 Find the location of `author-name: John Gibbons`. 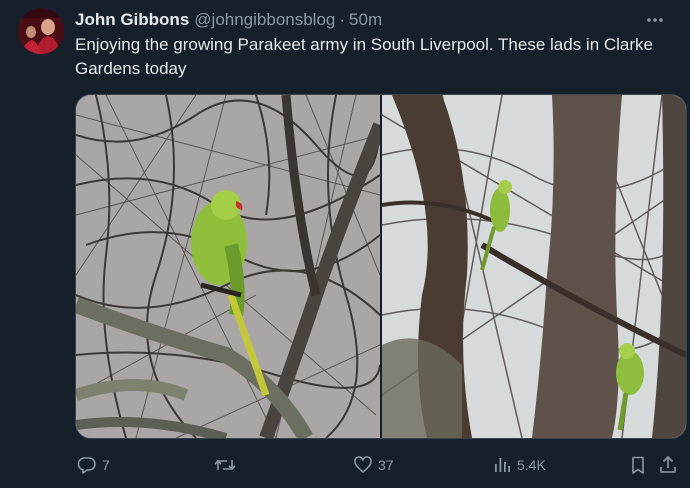

author-name: John Gibbons is located at coordinates (132, 20).